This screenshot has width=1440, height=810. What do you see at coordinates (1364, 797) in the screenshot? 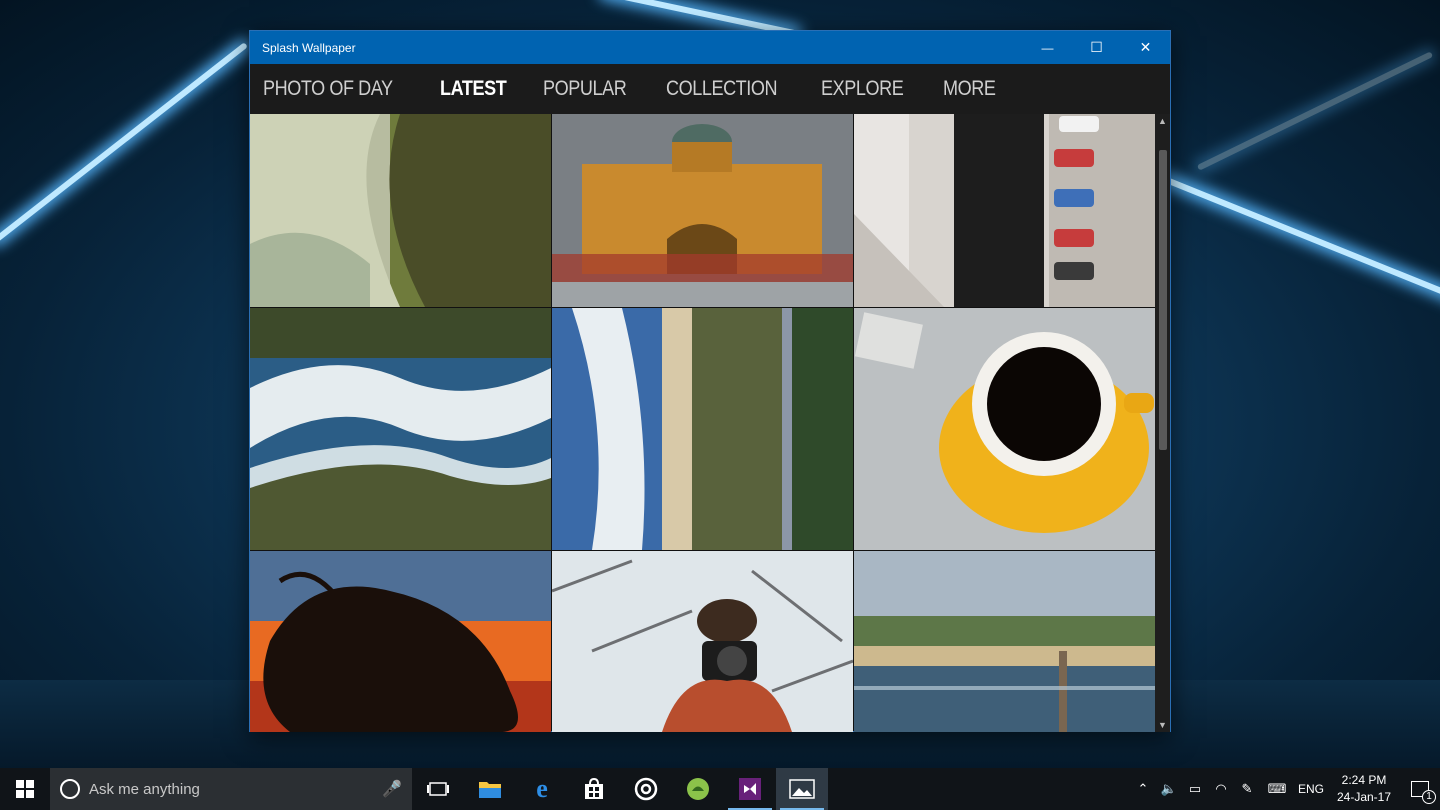
I see `clock-date: 24-Jan-17` at bounding box center [1364, 797].